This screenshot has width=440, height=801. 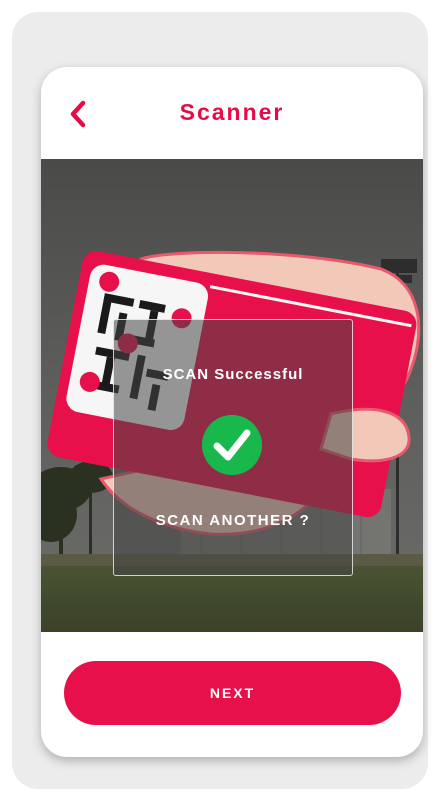 I want to click on header: Scanner, so click(x=232, y=113).